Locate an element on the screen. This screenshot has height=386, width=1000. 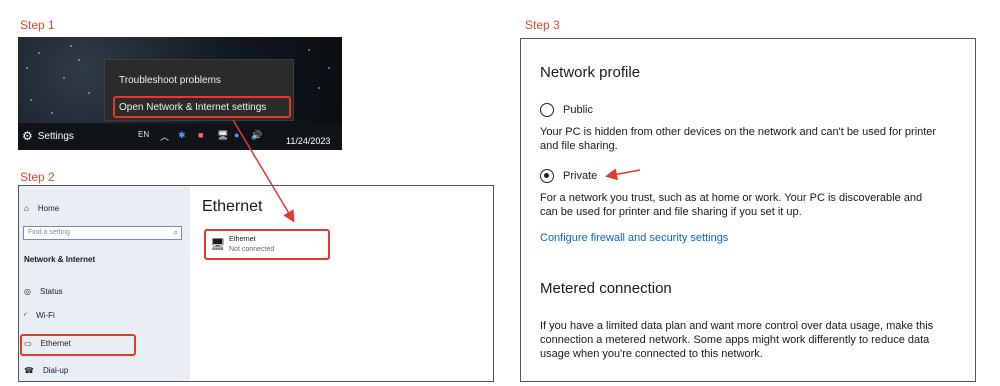
adapter-name: Ethernet is located at coordinates (242, 239).